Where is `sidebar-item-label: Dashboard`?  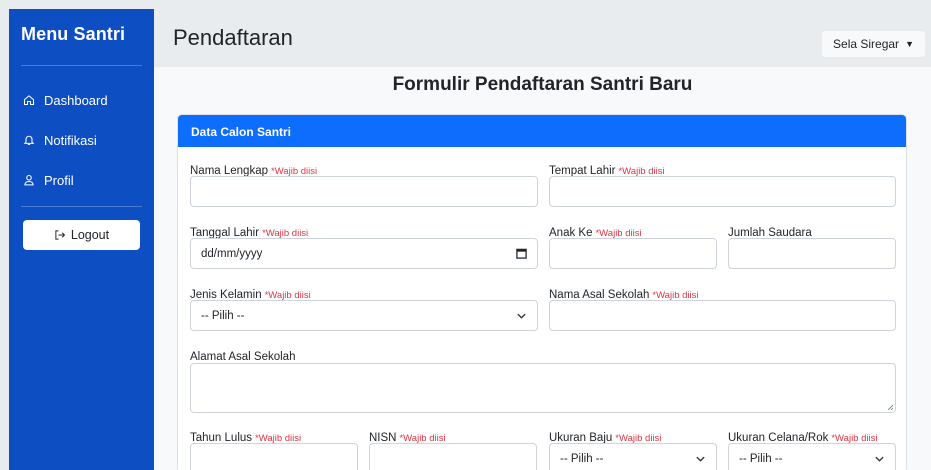
sidebar-item-label: Dashboard is located at coordinates (76, 100).